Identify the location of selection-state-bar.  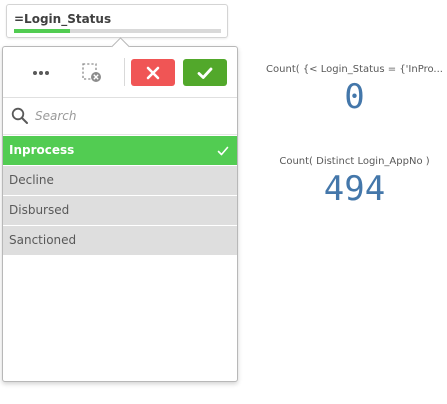
(117, 31).